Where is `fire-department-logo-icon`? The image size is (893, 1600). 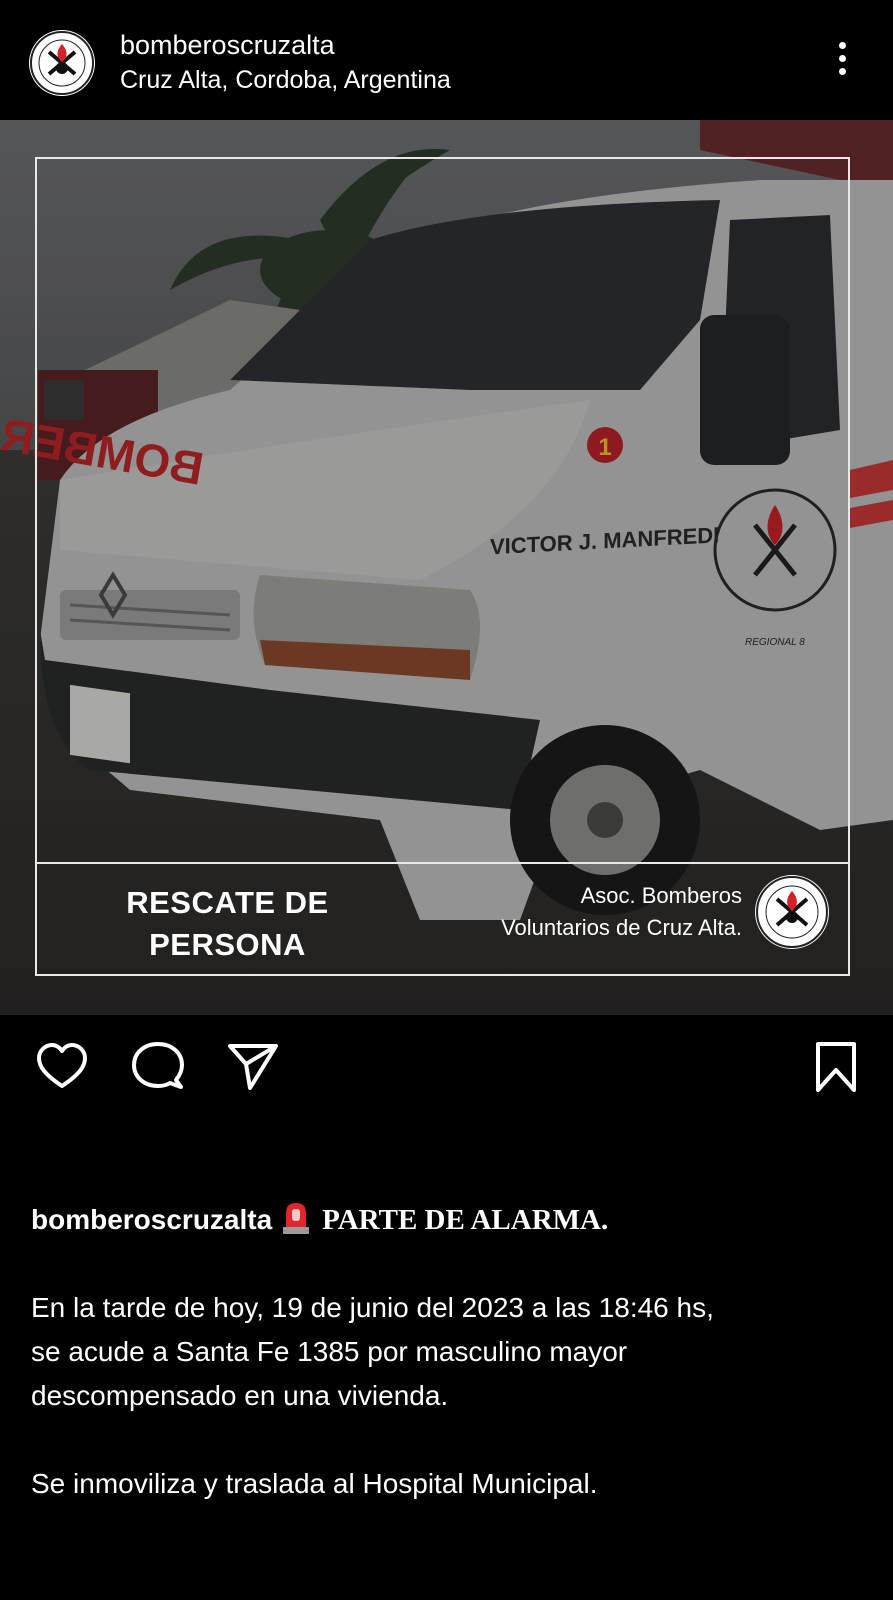 fire-department-logo-icon is located at coordinates (62, 63).